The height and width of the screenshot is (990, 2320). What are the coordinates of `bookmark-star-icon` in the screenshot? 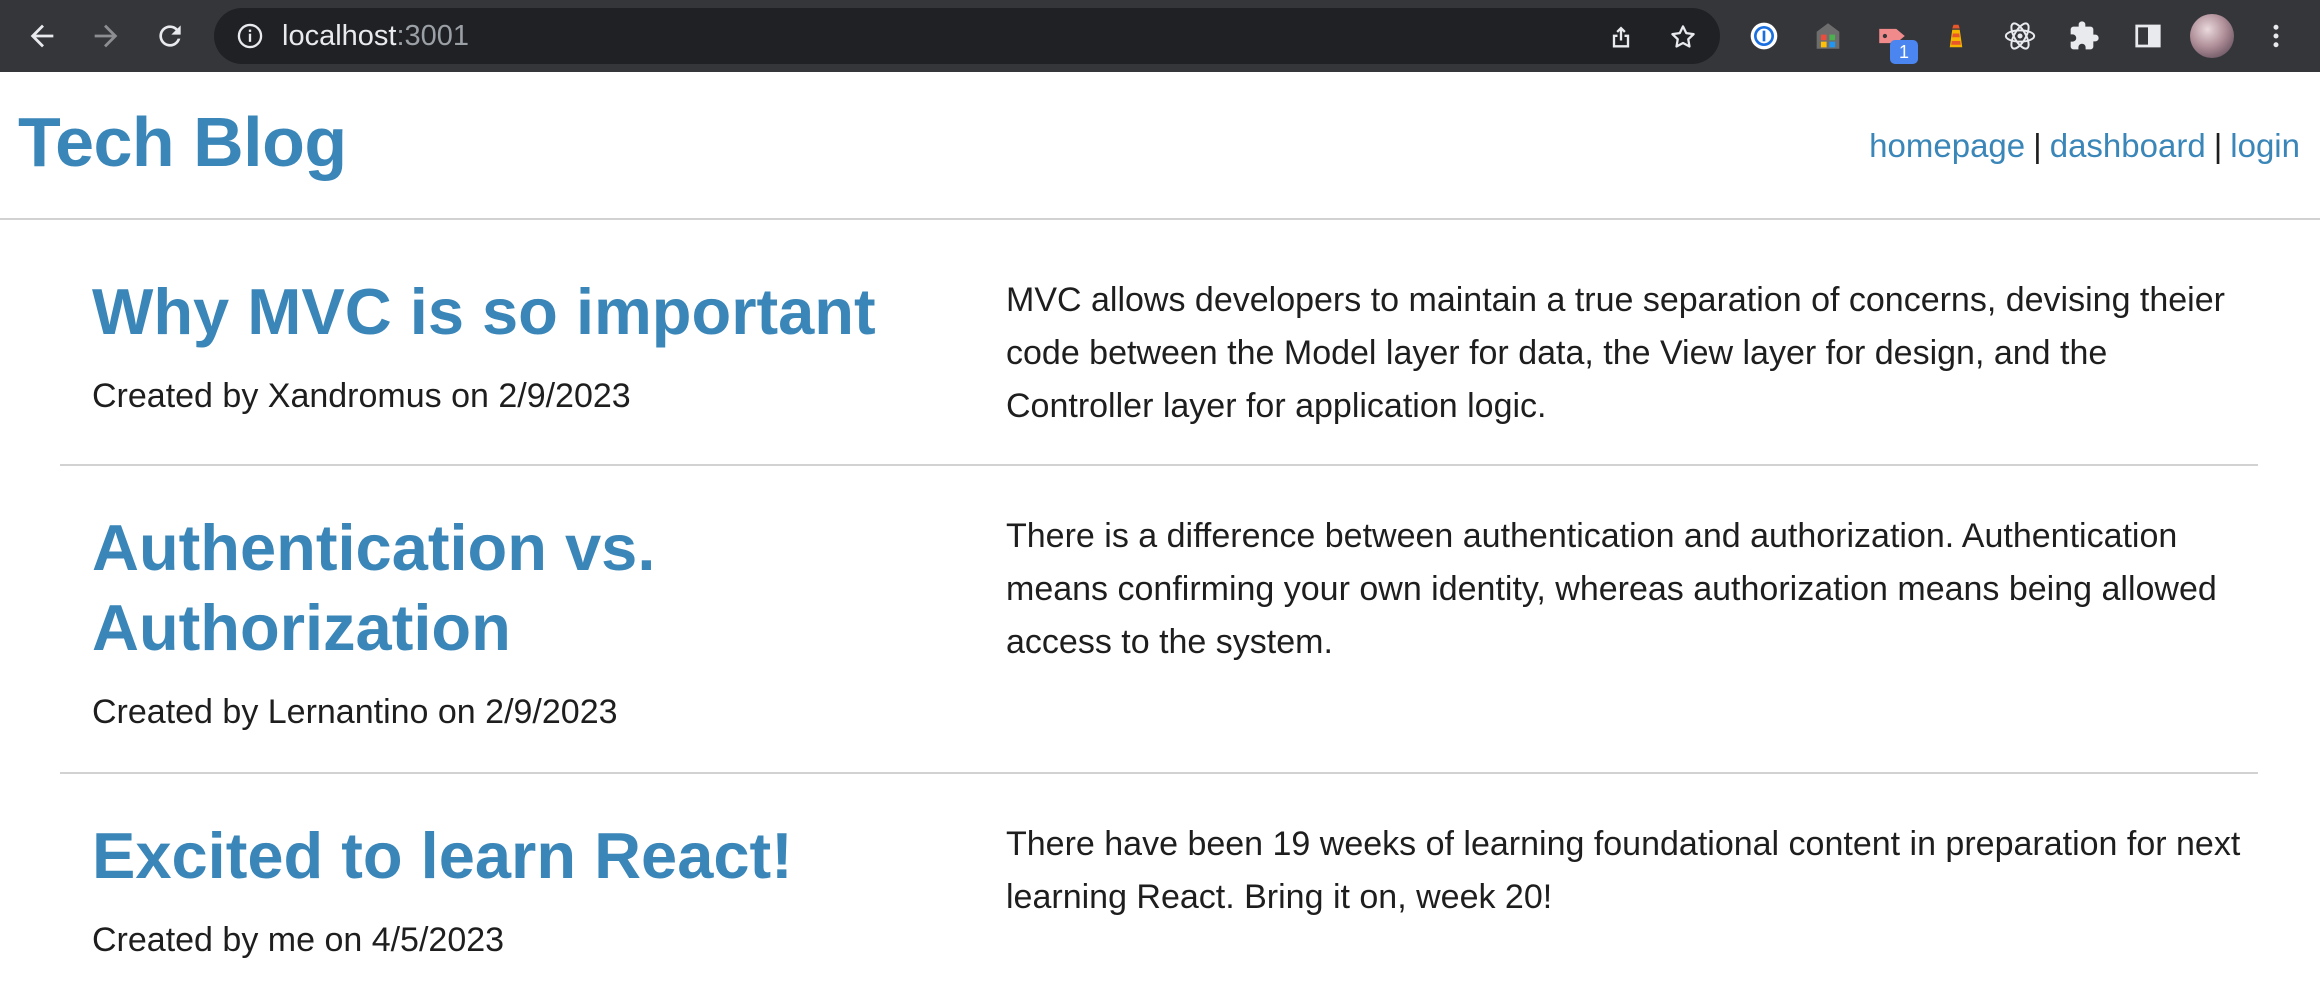 It's located at (1683, 37).